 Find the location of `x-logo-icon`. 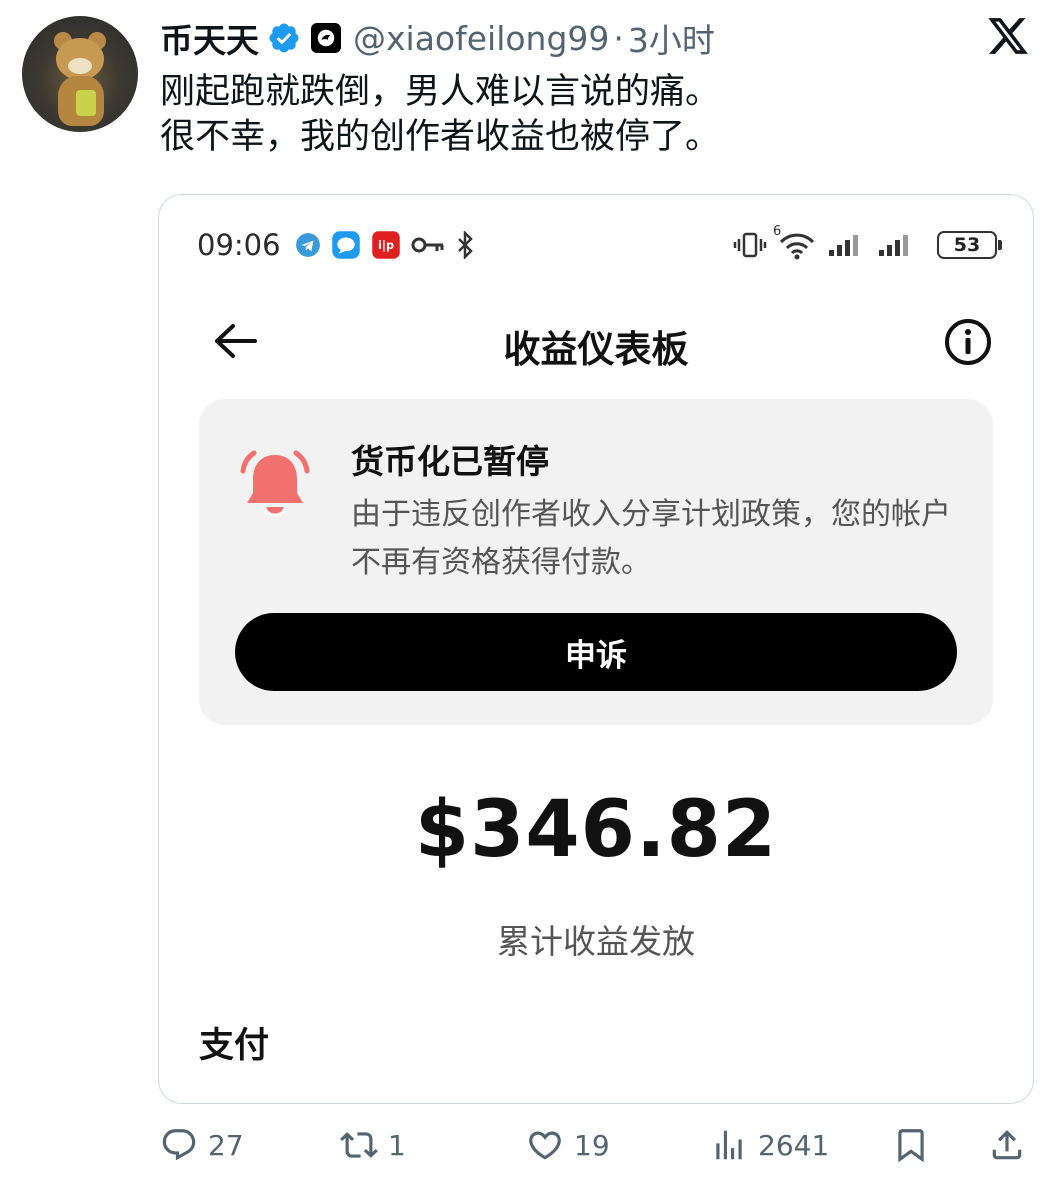

x-logo-icon is located at coordinates (1008, 36).